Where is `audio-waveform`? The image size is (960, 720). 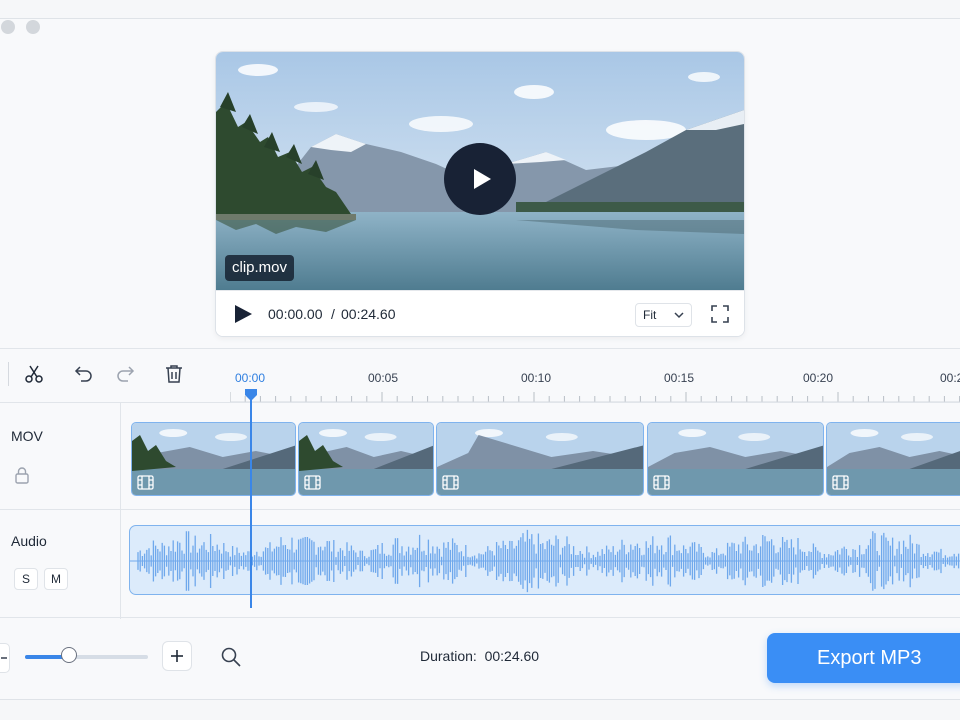 audio-waveform is located at coordinates (545, 561).